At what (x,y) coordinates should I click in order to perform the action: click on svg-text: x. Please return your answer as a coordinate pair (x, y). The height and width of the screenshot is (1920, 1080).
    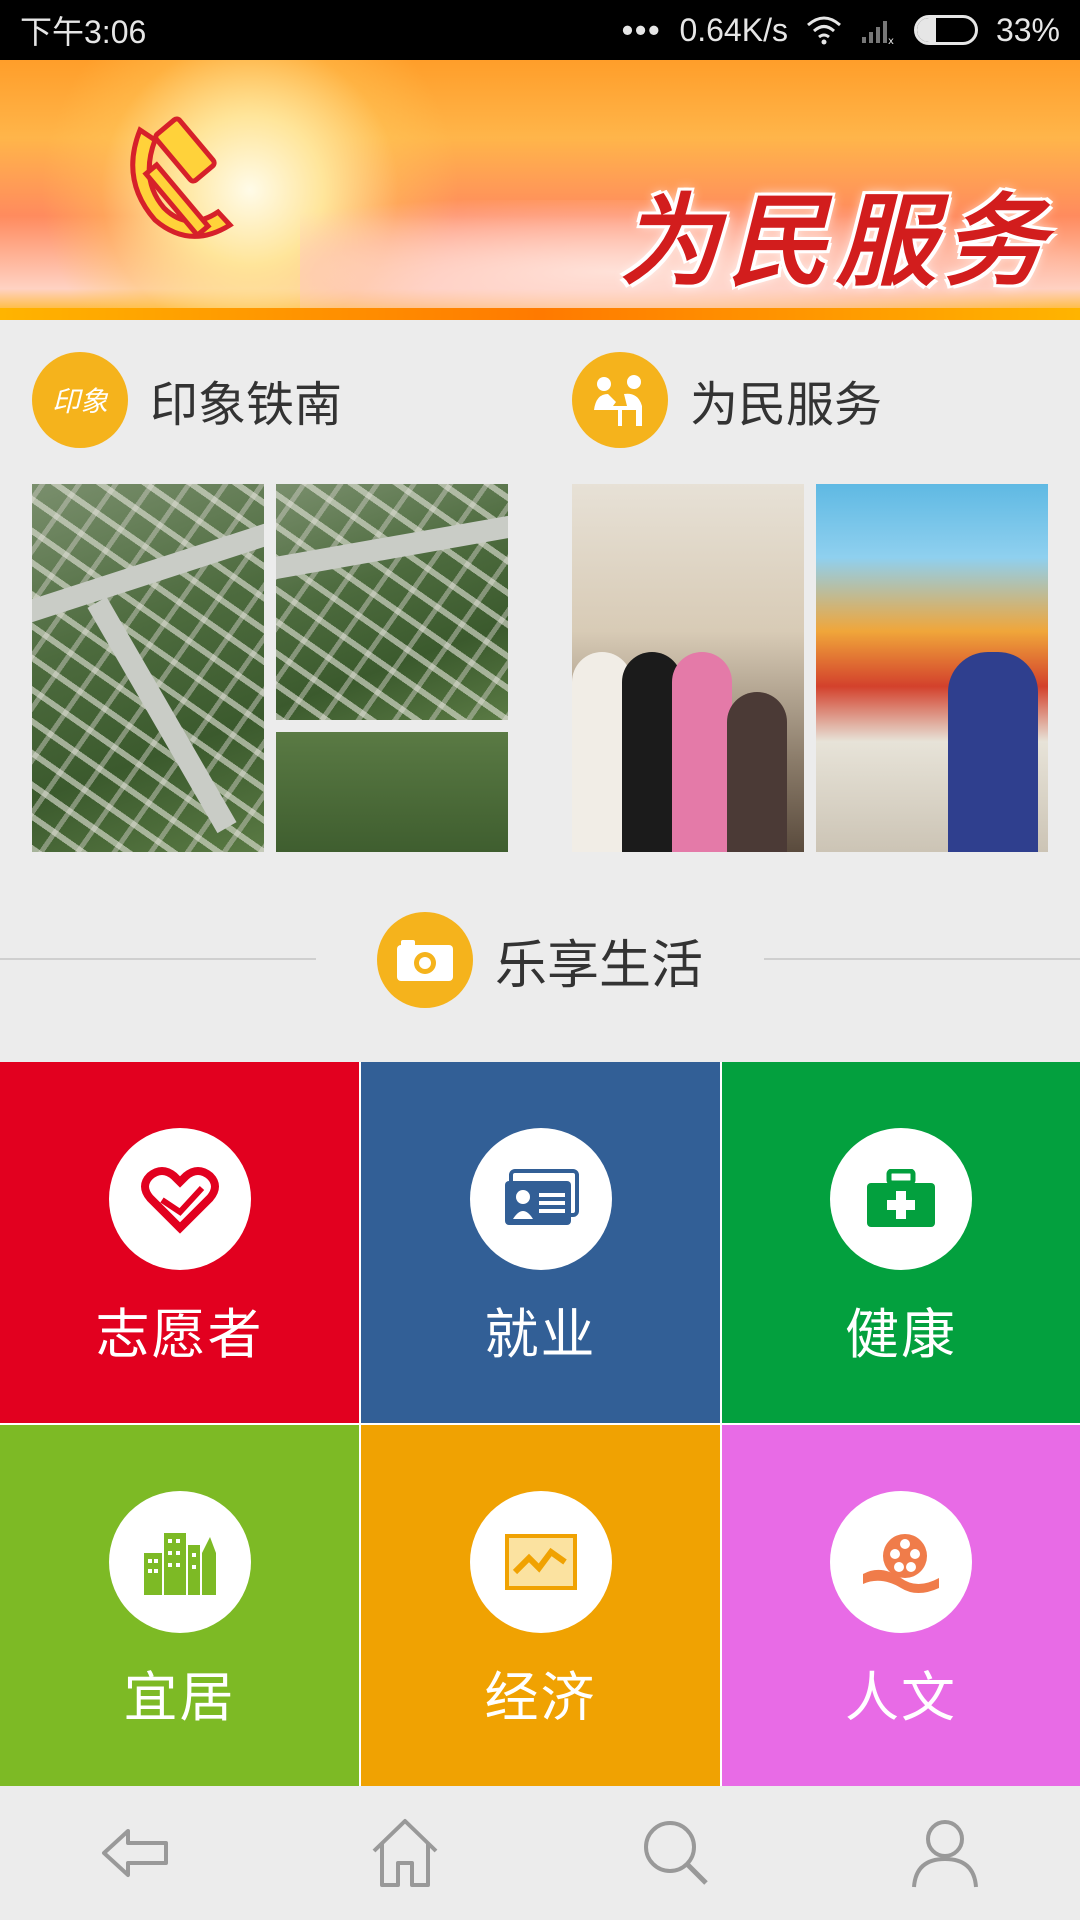
    Looking at the image, I should click on (891, 40).